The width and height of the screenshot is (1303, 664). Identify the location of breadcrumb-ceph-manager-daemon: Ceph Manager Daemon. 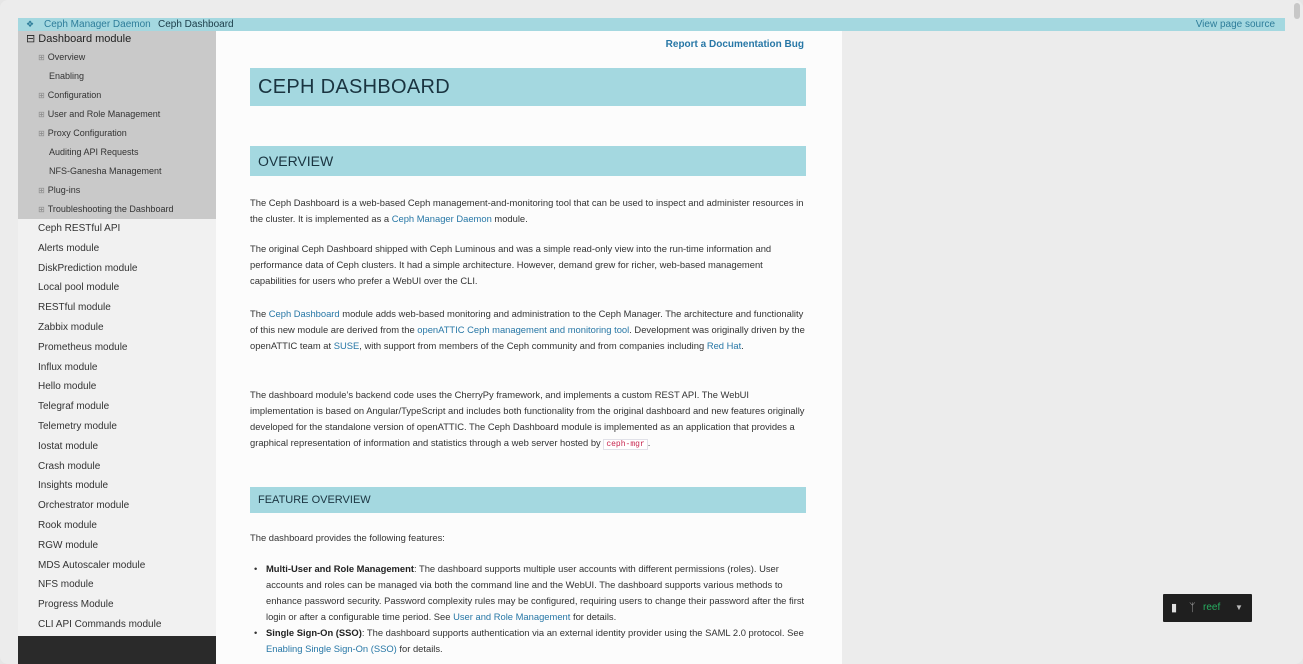
(97, 24).